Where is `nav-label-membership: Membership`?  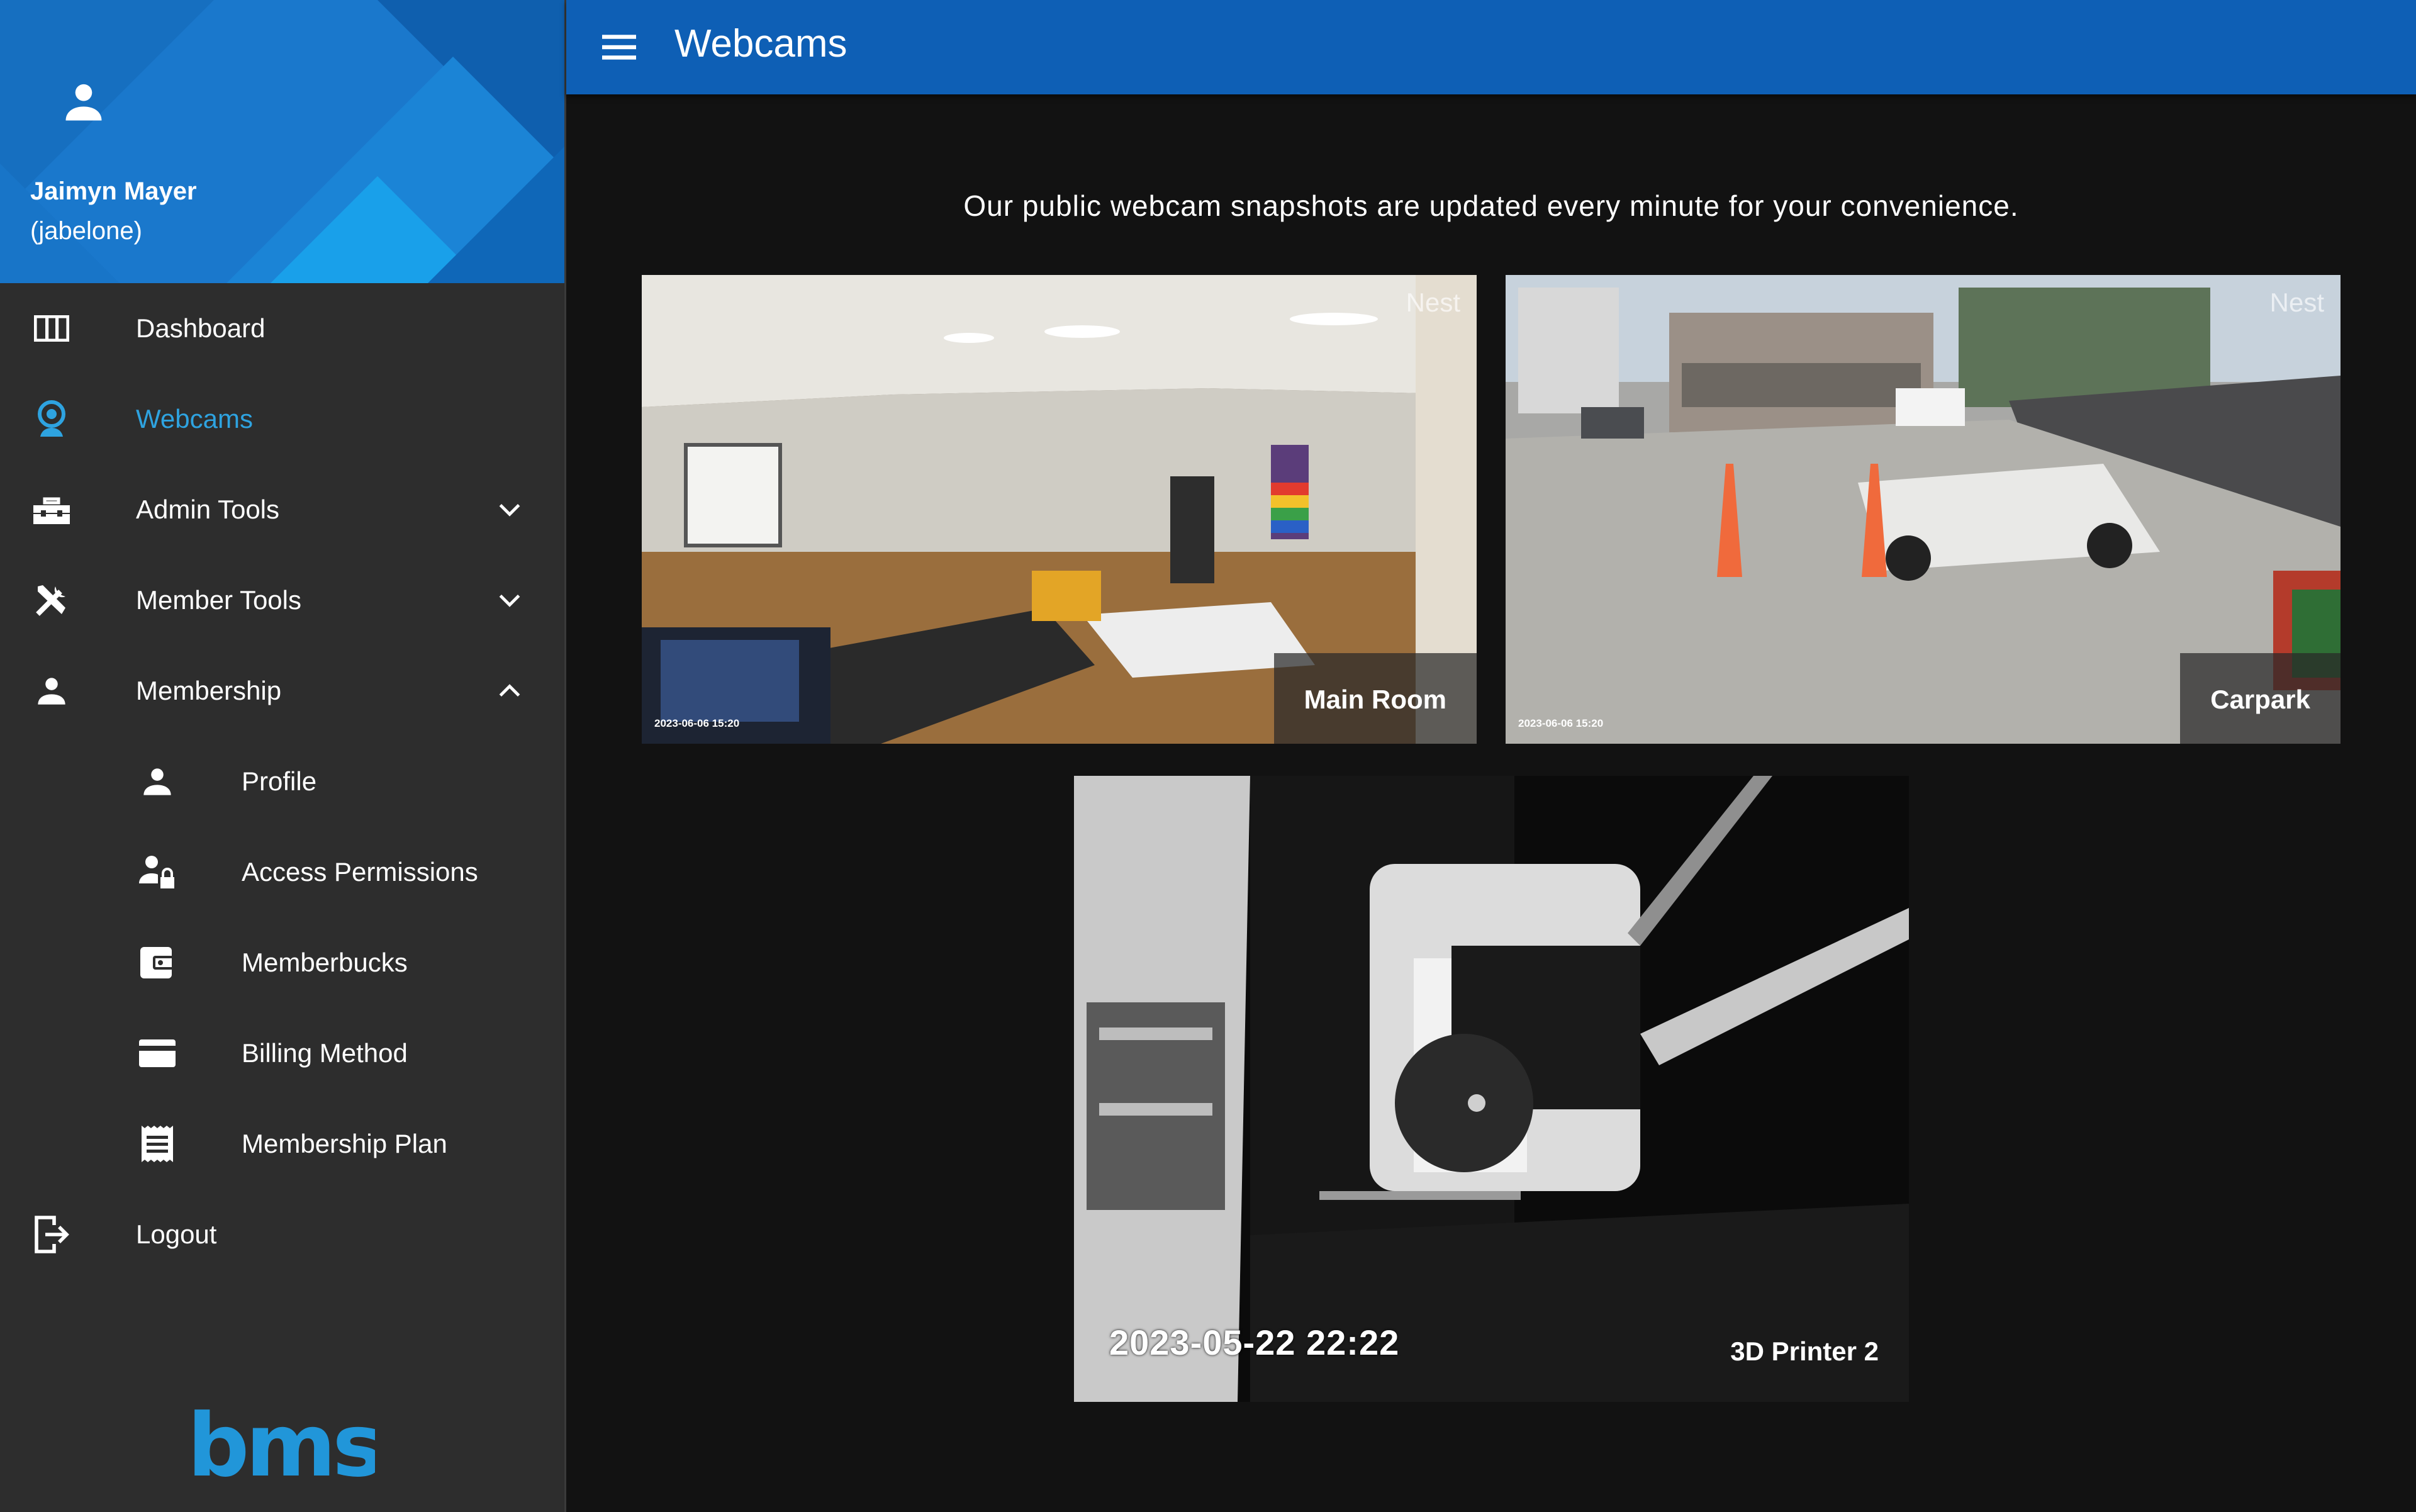
nav-label-membership: Membership is located at coordinates (209, 690).